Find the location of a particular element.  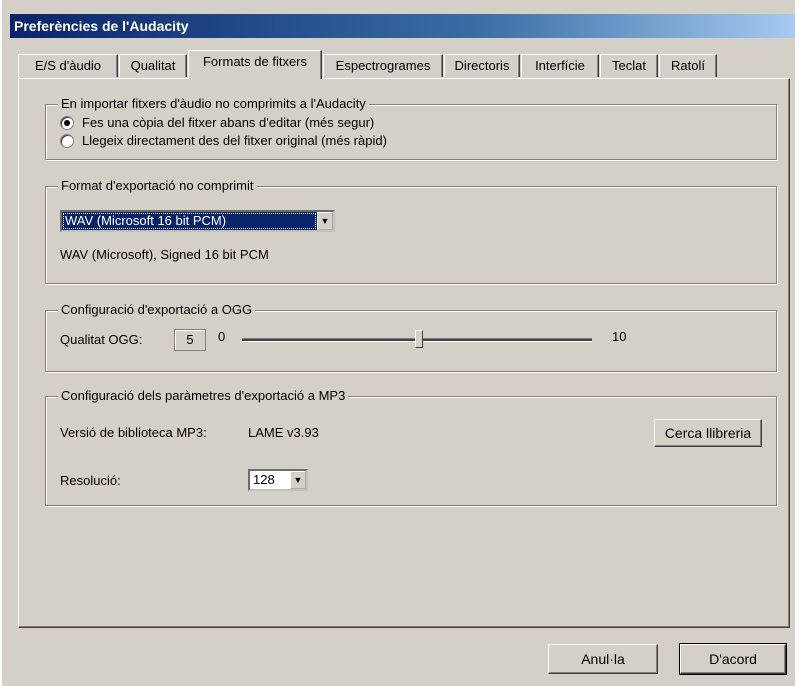

tab-file-formats: Formats de fitxers is located at coordinates (255, 64).